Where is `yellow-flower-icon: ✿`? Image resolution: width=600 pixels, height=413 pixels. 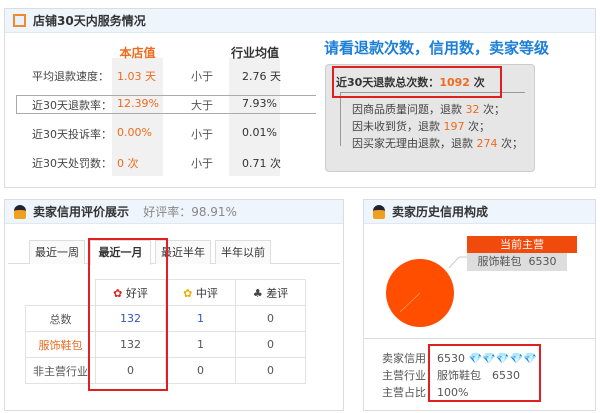
yellow-flower-icon: ✿ is located at coordinates (188, 293).